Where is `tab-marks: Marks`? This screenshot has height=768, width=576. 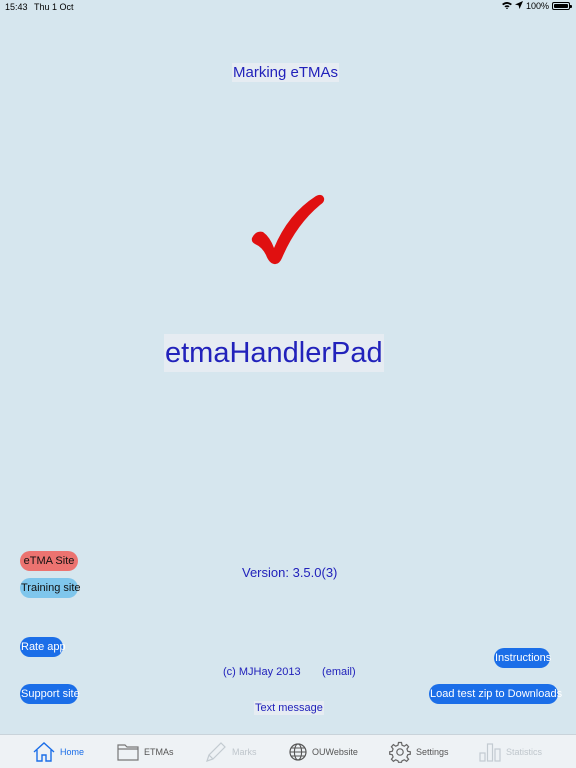 tab-marks: Marks is located at coordinates (231, 752).